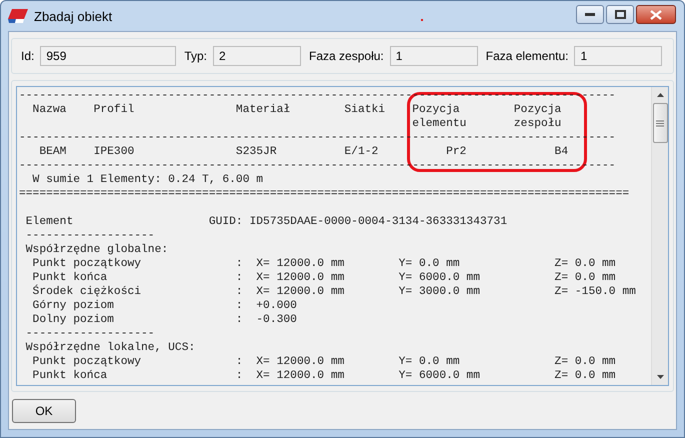 The width and height of the screenshot is (685, 438). What do you see at coordinates (266, 222) in the screenshot?
I see `report-line: Element GUID: ID5735DAAE-0000-0004-3134-363331343731` at bounding box center [266, 222].